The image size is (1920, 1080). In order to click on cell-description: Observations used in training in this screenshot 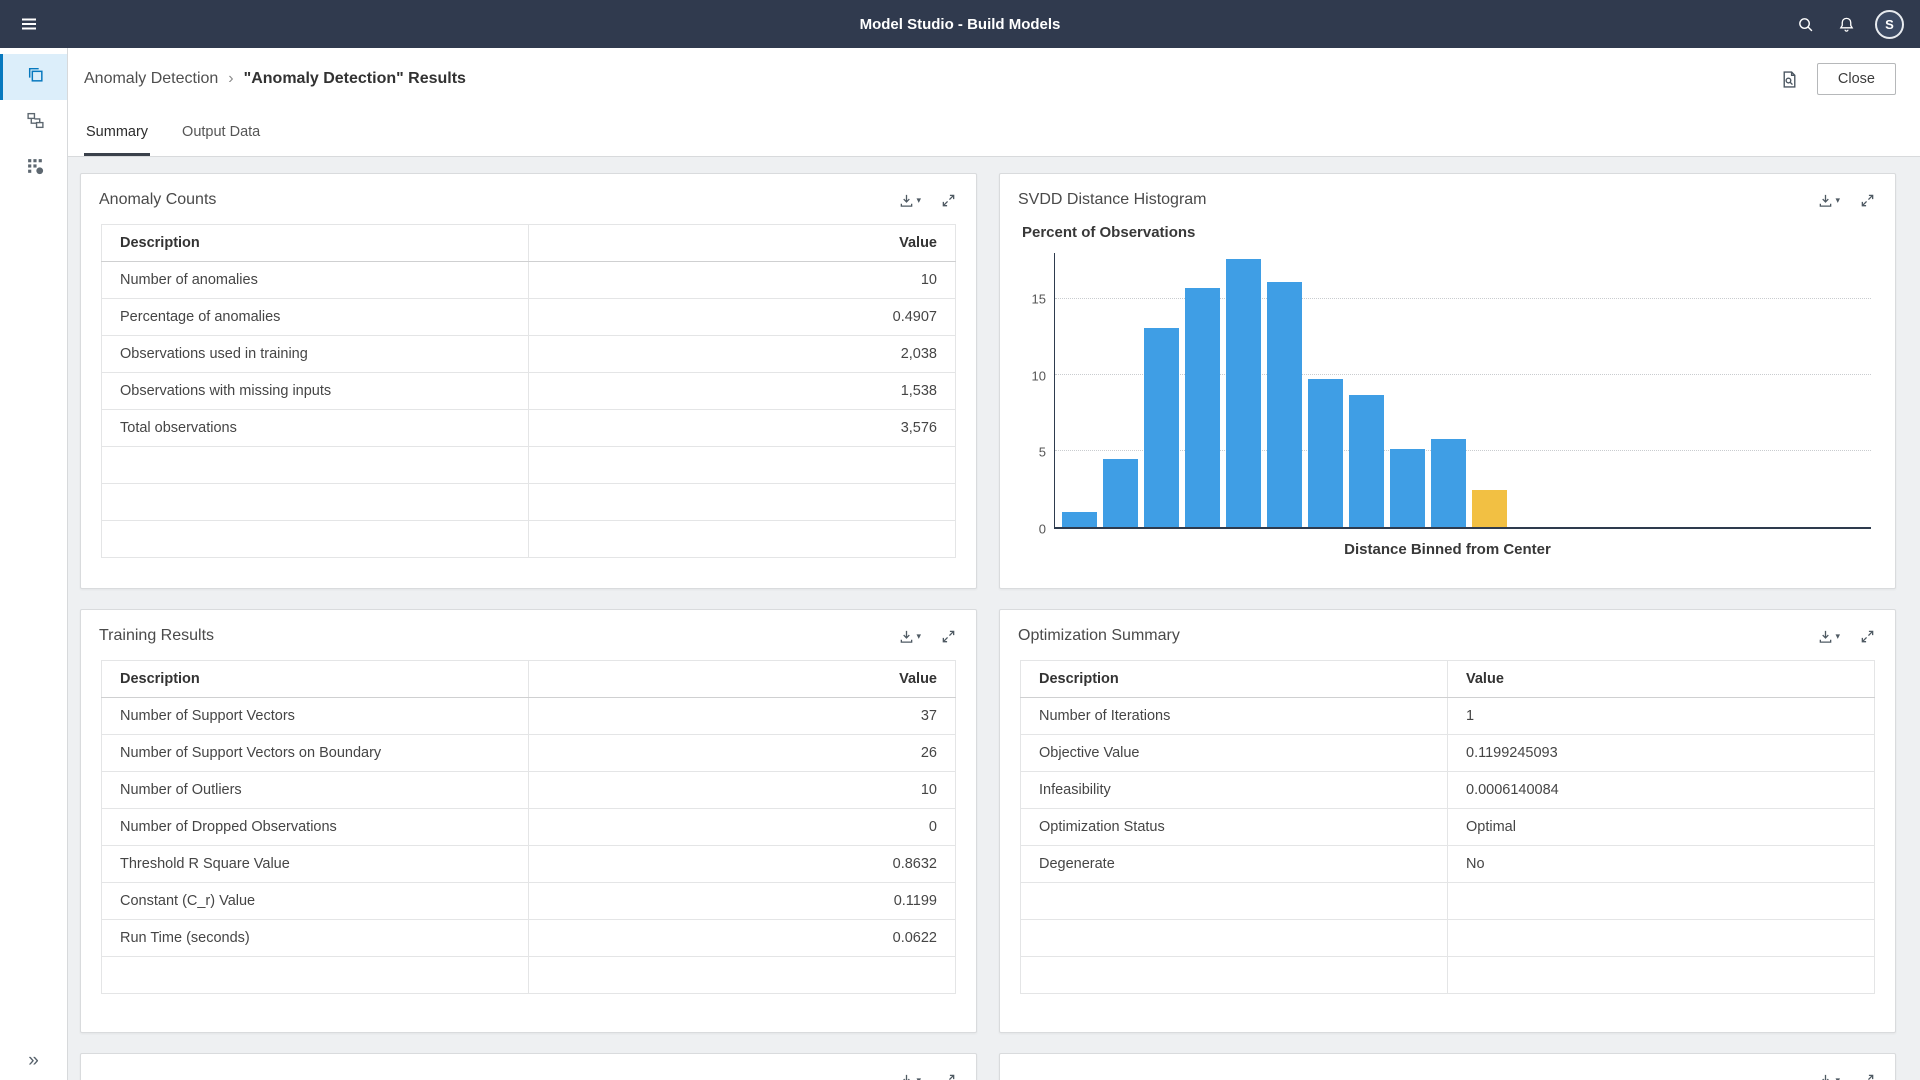, I will do `click(315, 354)`.